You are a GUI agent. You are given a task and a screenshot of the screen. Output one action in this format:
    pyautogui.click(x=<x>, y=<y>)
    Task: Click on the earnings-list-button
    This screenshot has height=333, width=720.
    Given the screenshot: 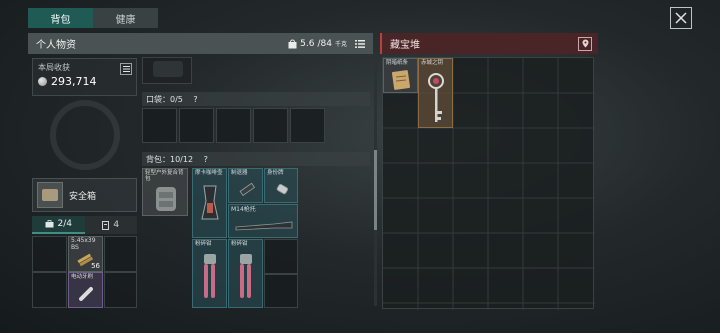 What is the action you would take?
    pyautogui.click(x=126, y=69)
    